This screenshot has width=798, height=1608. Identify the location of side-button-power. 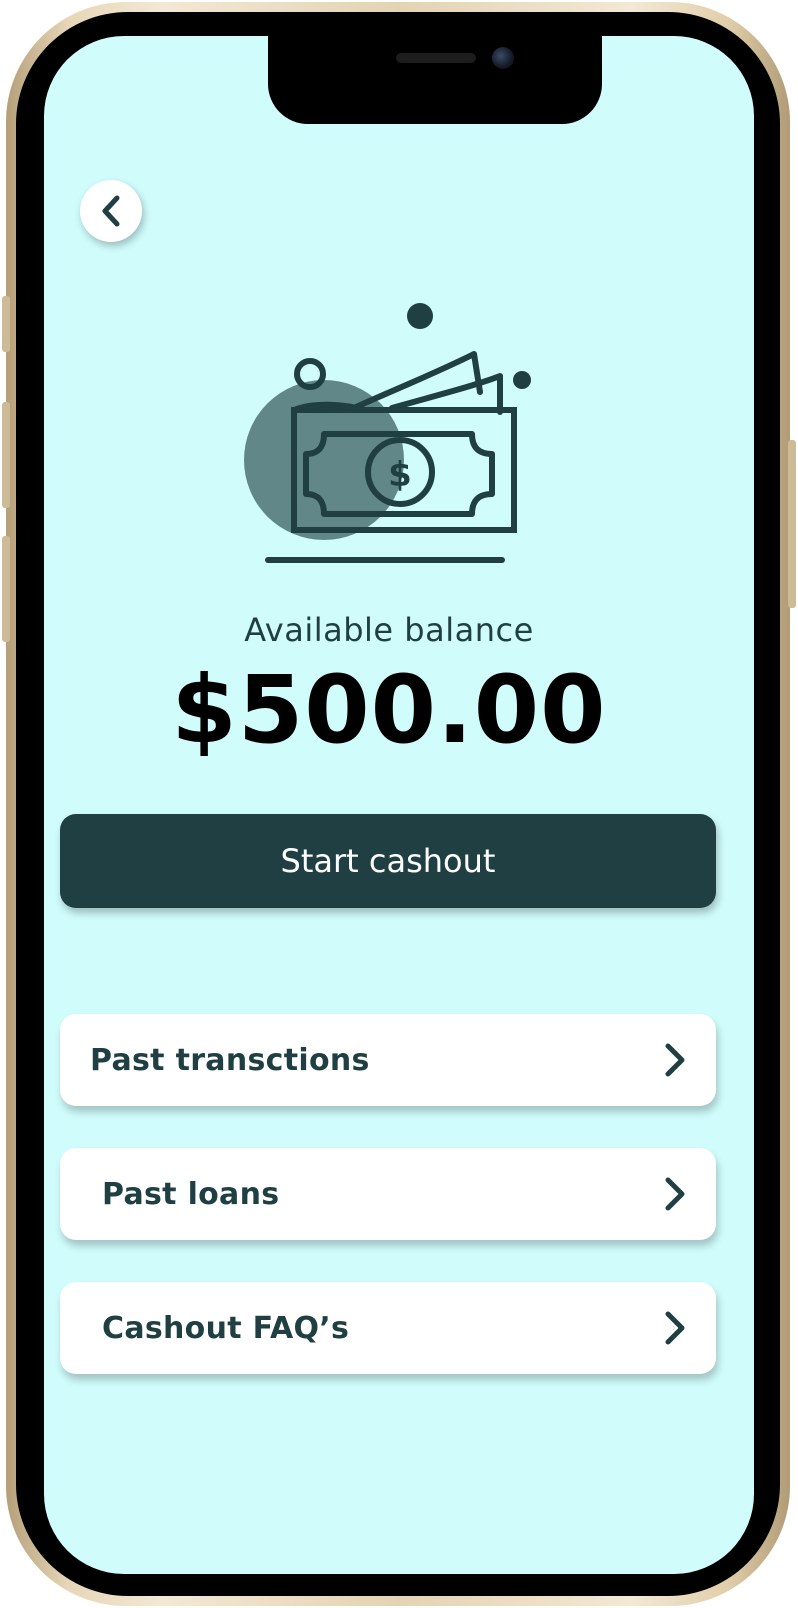
(792, 524).